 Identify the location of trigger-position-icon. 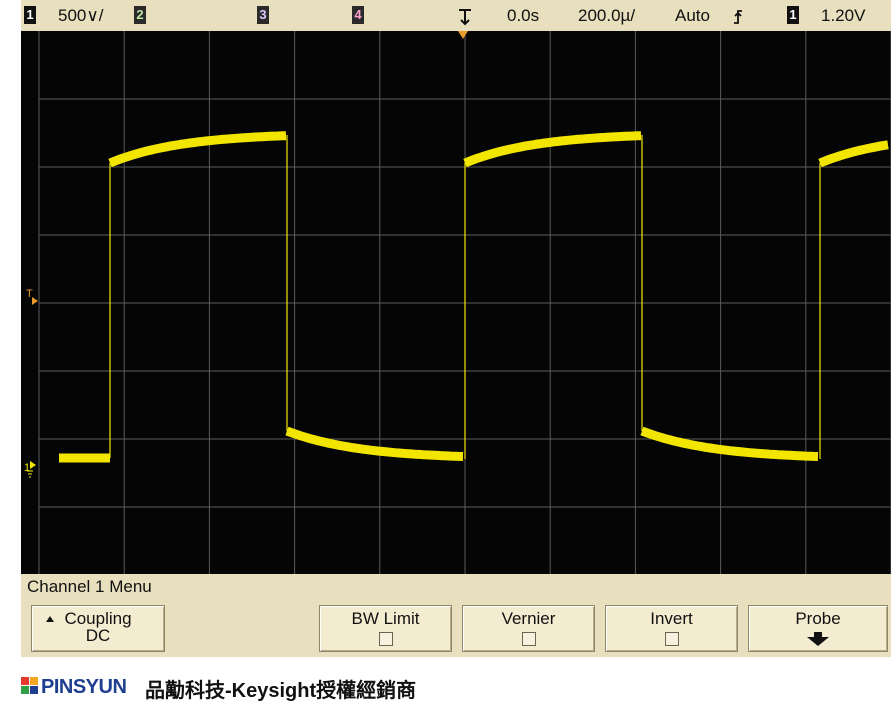
(465, 17).